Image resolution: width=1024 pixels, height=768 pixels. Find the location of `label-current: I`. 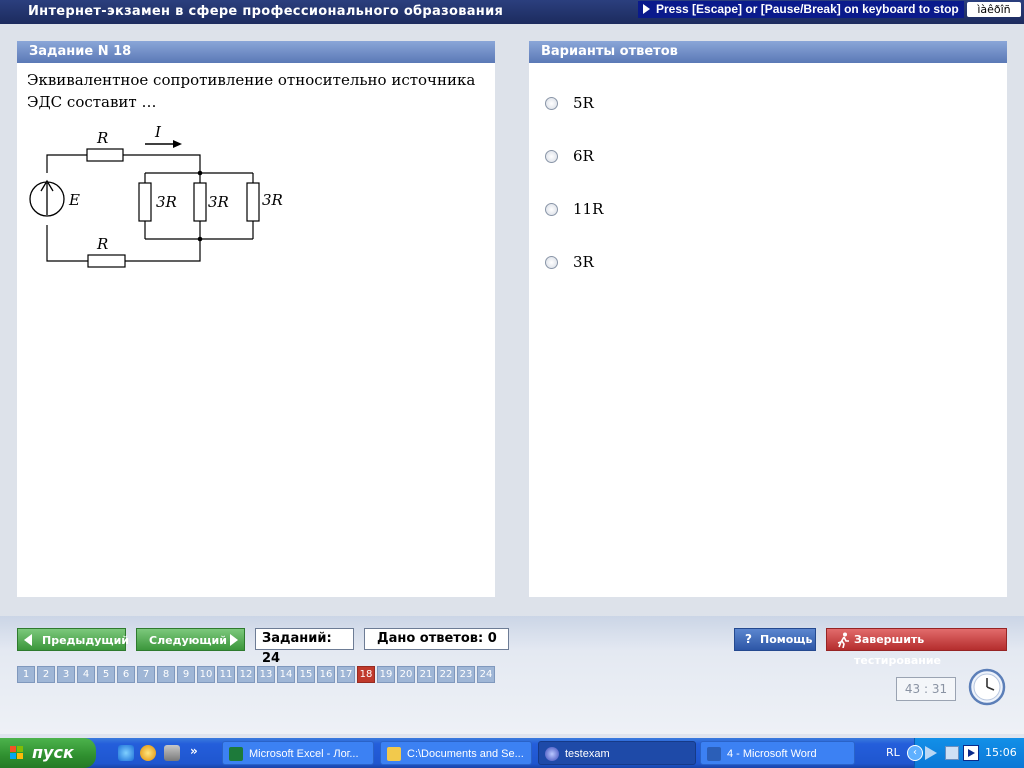

label-current: I is located at coordinates (158, 132).